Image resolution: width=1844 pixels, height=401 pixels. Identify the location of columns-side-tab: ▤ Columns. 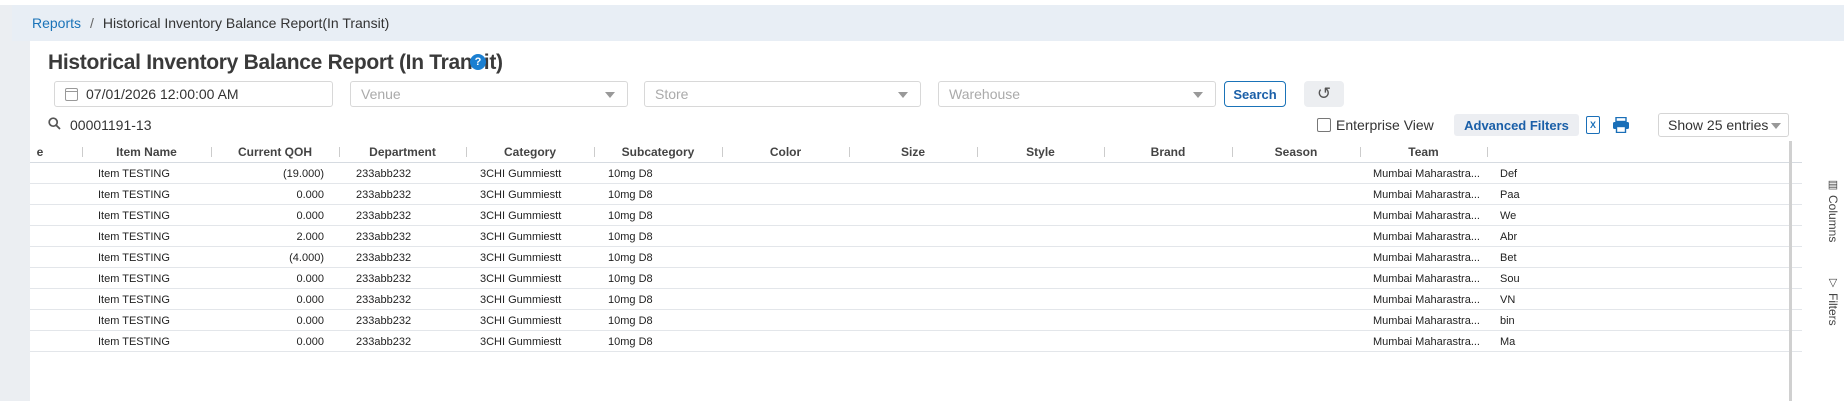
(1833, 210).